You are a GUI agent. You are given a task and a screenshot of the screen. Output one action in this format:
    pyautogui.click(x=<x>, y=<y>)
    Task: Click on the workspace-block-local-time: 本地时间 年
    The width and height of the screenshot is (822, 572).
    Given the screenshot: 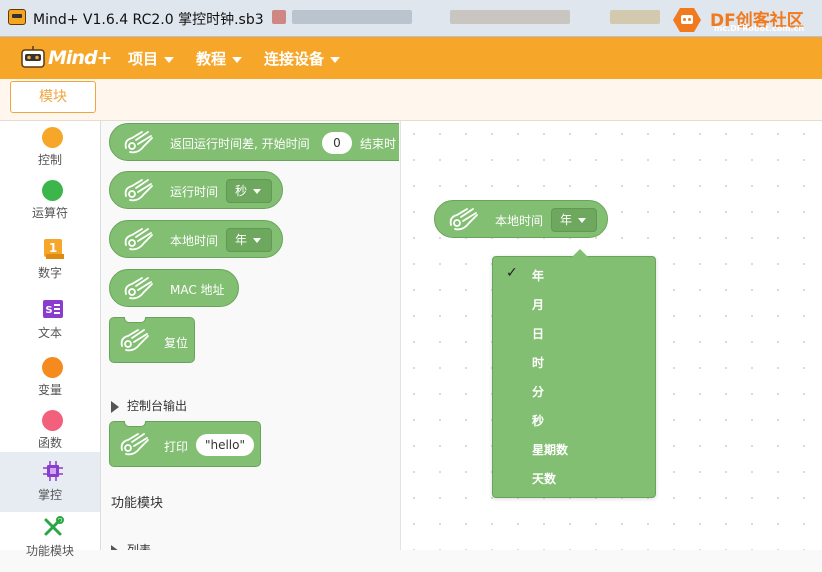 What is the action you would take?
    pyautogui.click(x=521, y=219)
    